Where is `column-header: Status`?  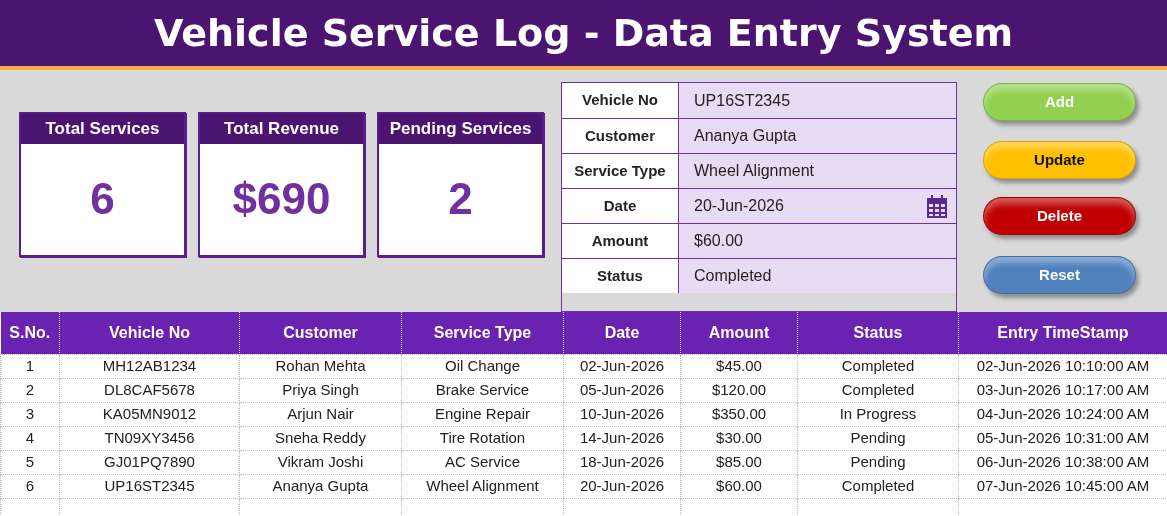
column-header: Status is located at coordinates (878, 333).